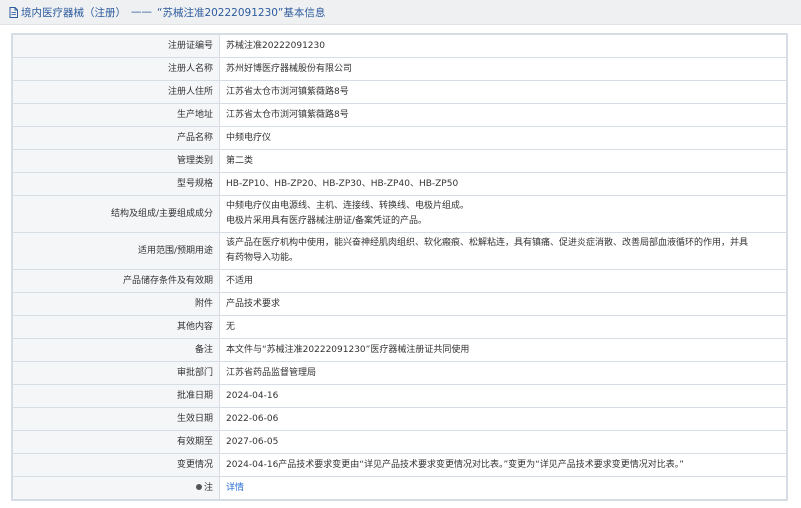 The width and height of the screenshot is (801, 508). Describe the element at coordinates (116, 488) in the screenshot. I see `row-label-note: 注` at that location.